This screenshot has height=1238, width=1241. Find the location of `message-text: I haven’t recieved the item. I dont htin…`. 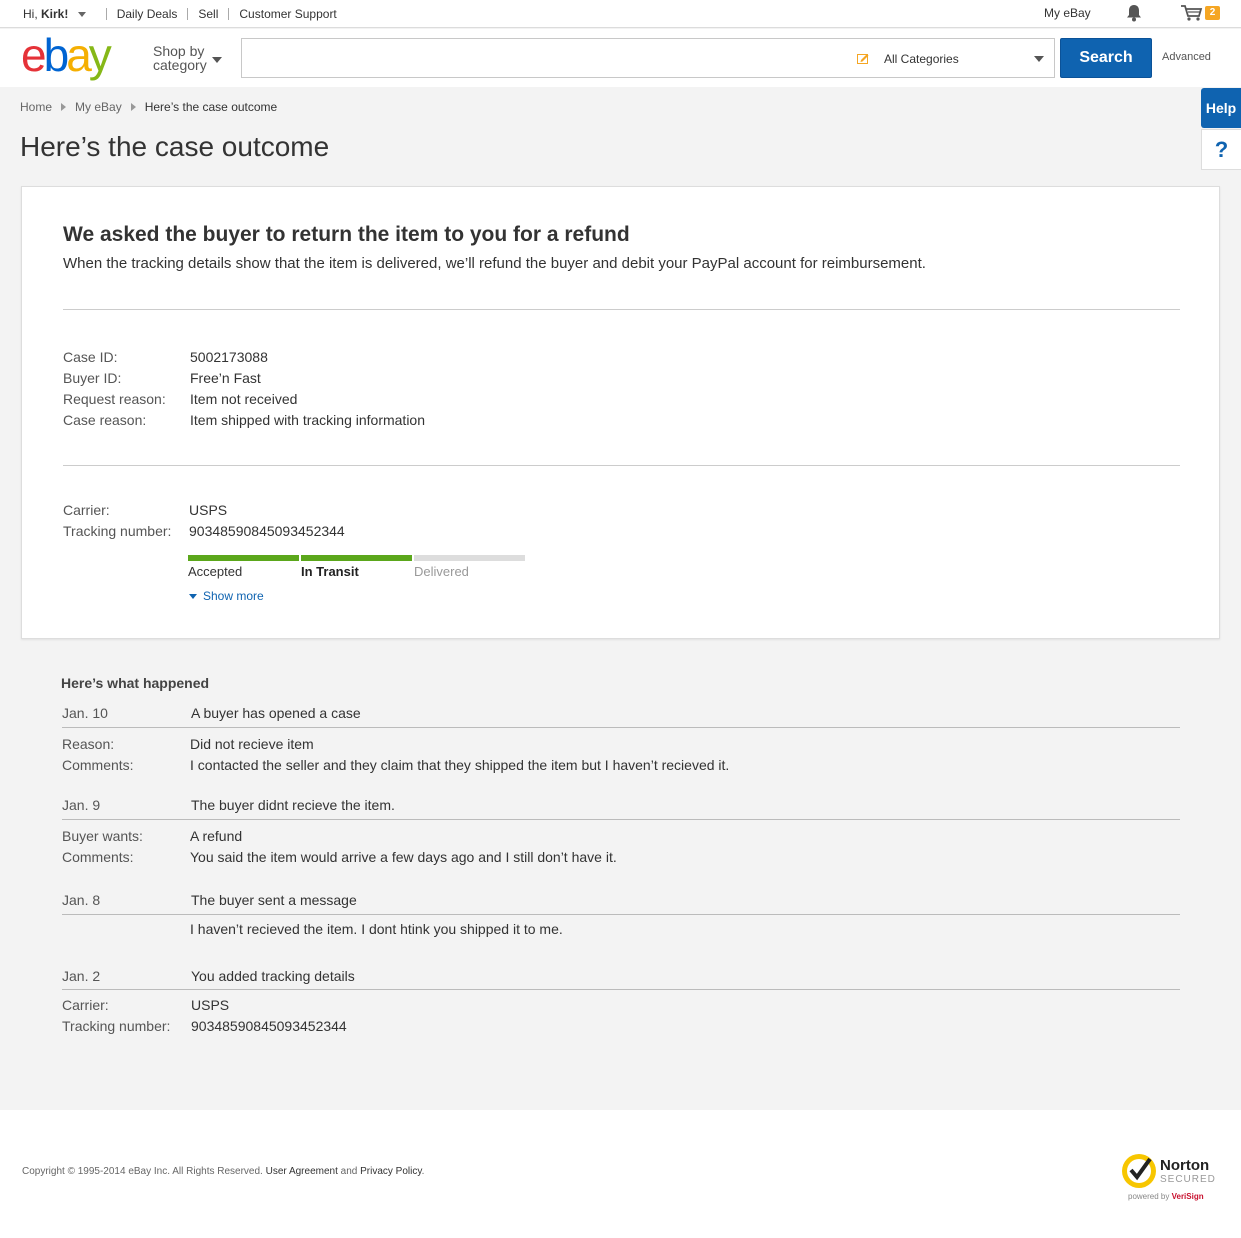

message-text: I haven’t recieved the item. I dont htin… is located at coordinates (376, 929).